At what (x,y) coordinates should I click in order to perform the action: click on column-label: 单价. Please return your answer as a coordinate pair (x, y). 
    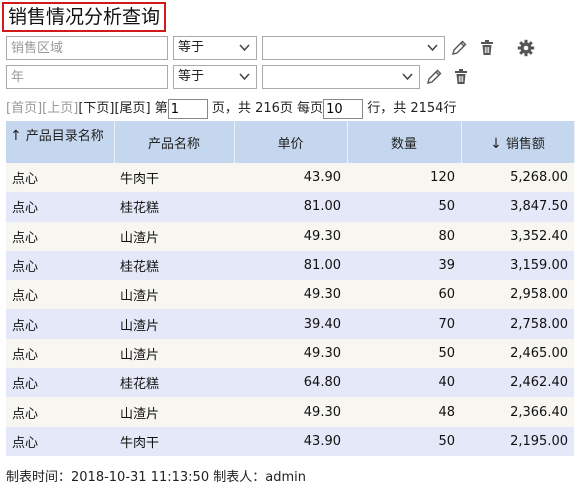
    Looking at the image, I should click on (290, 144).